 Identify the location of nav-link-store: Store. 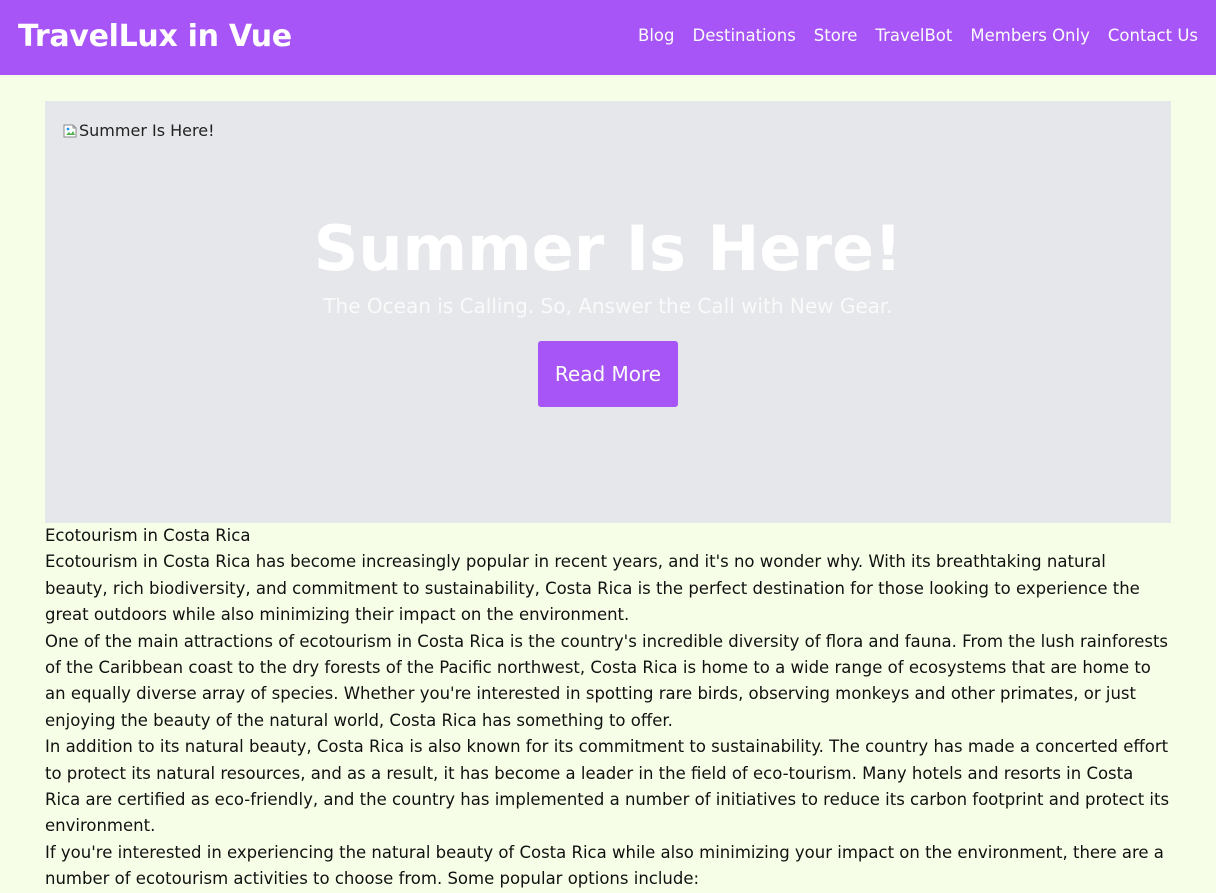
(836, 36).